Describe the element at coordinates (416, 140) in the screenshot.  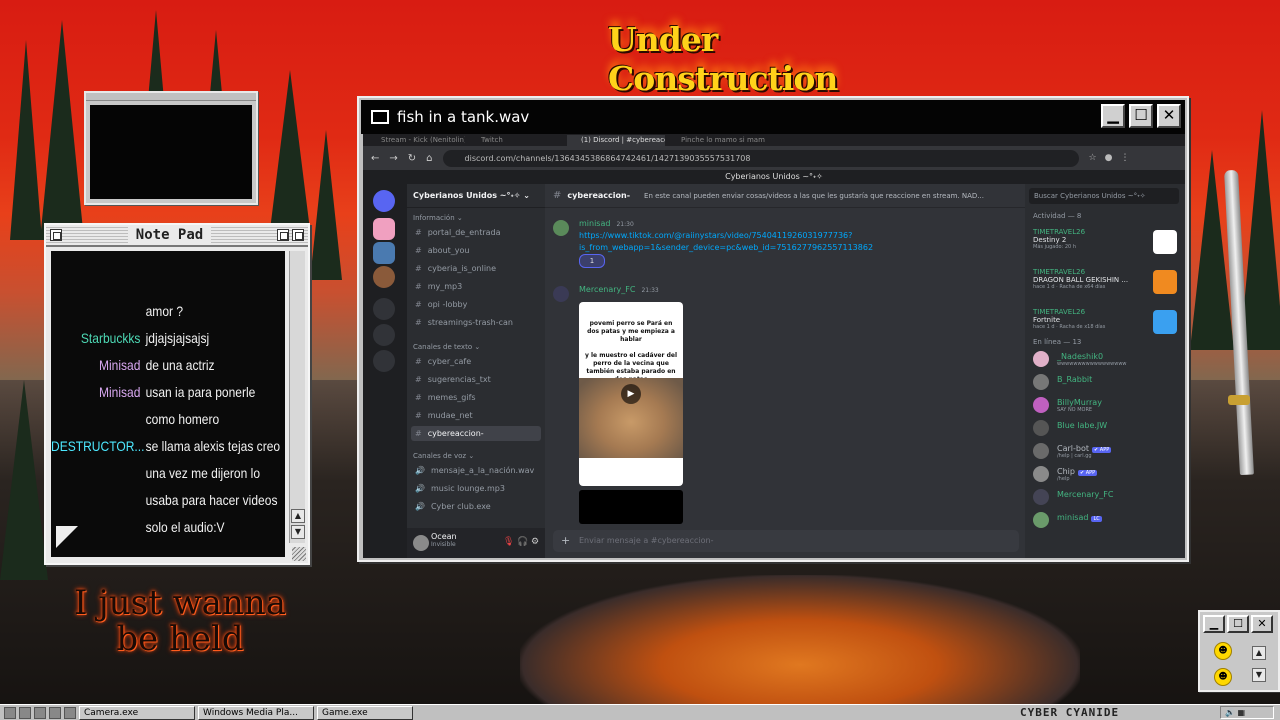
I see `browser-tab: Stream - Kick (Nenitolin)` at that location.